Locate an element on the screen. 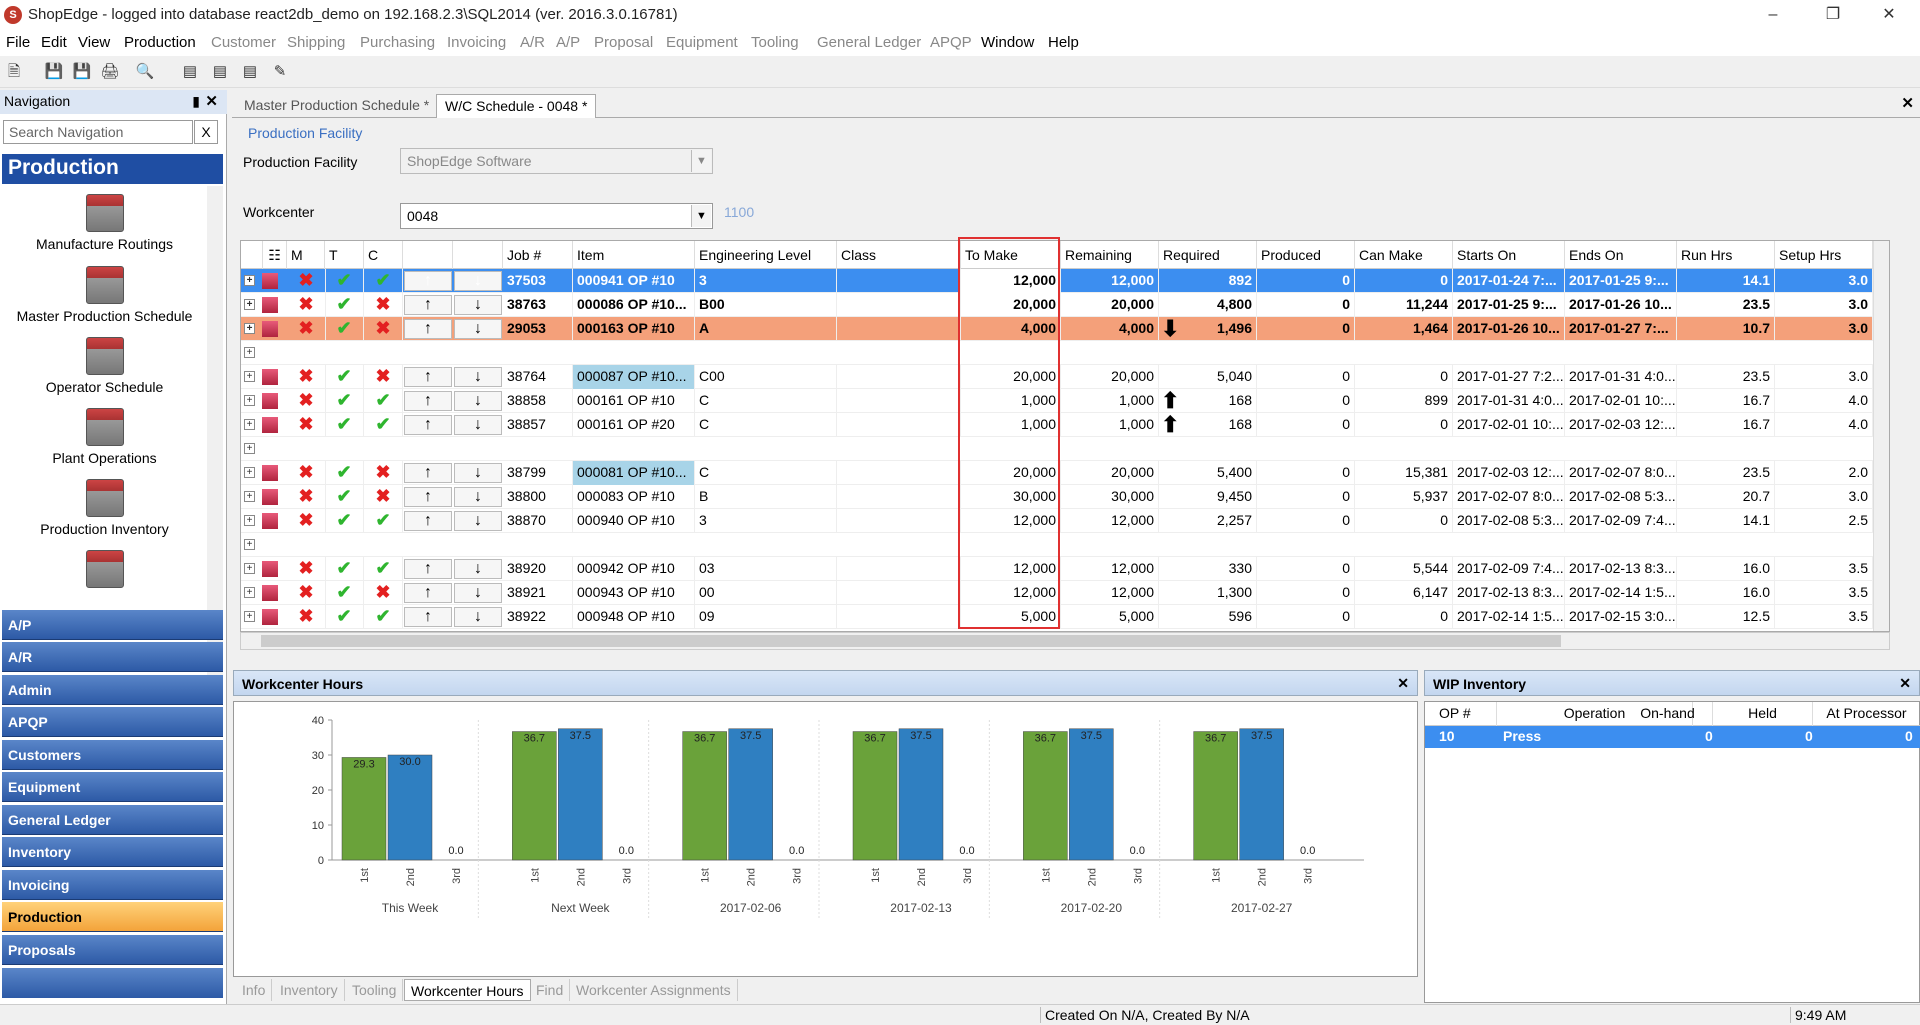  tab-workcenter-assignments: Workcenter Assignments is located at coordinates (654, 990).